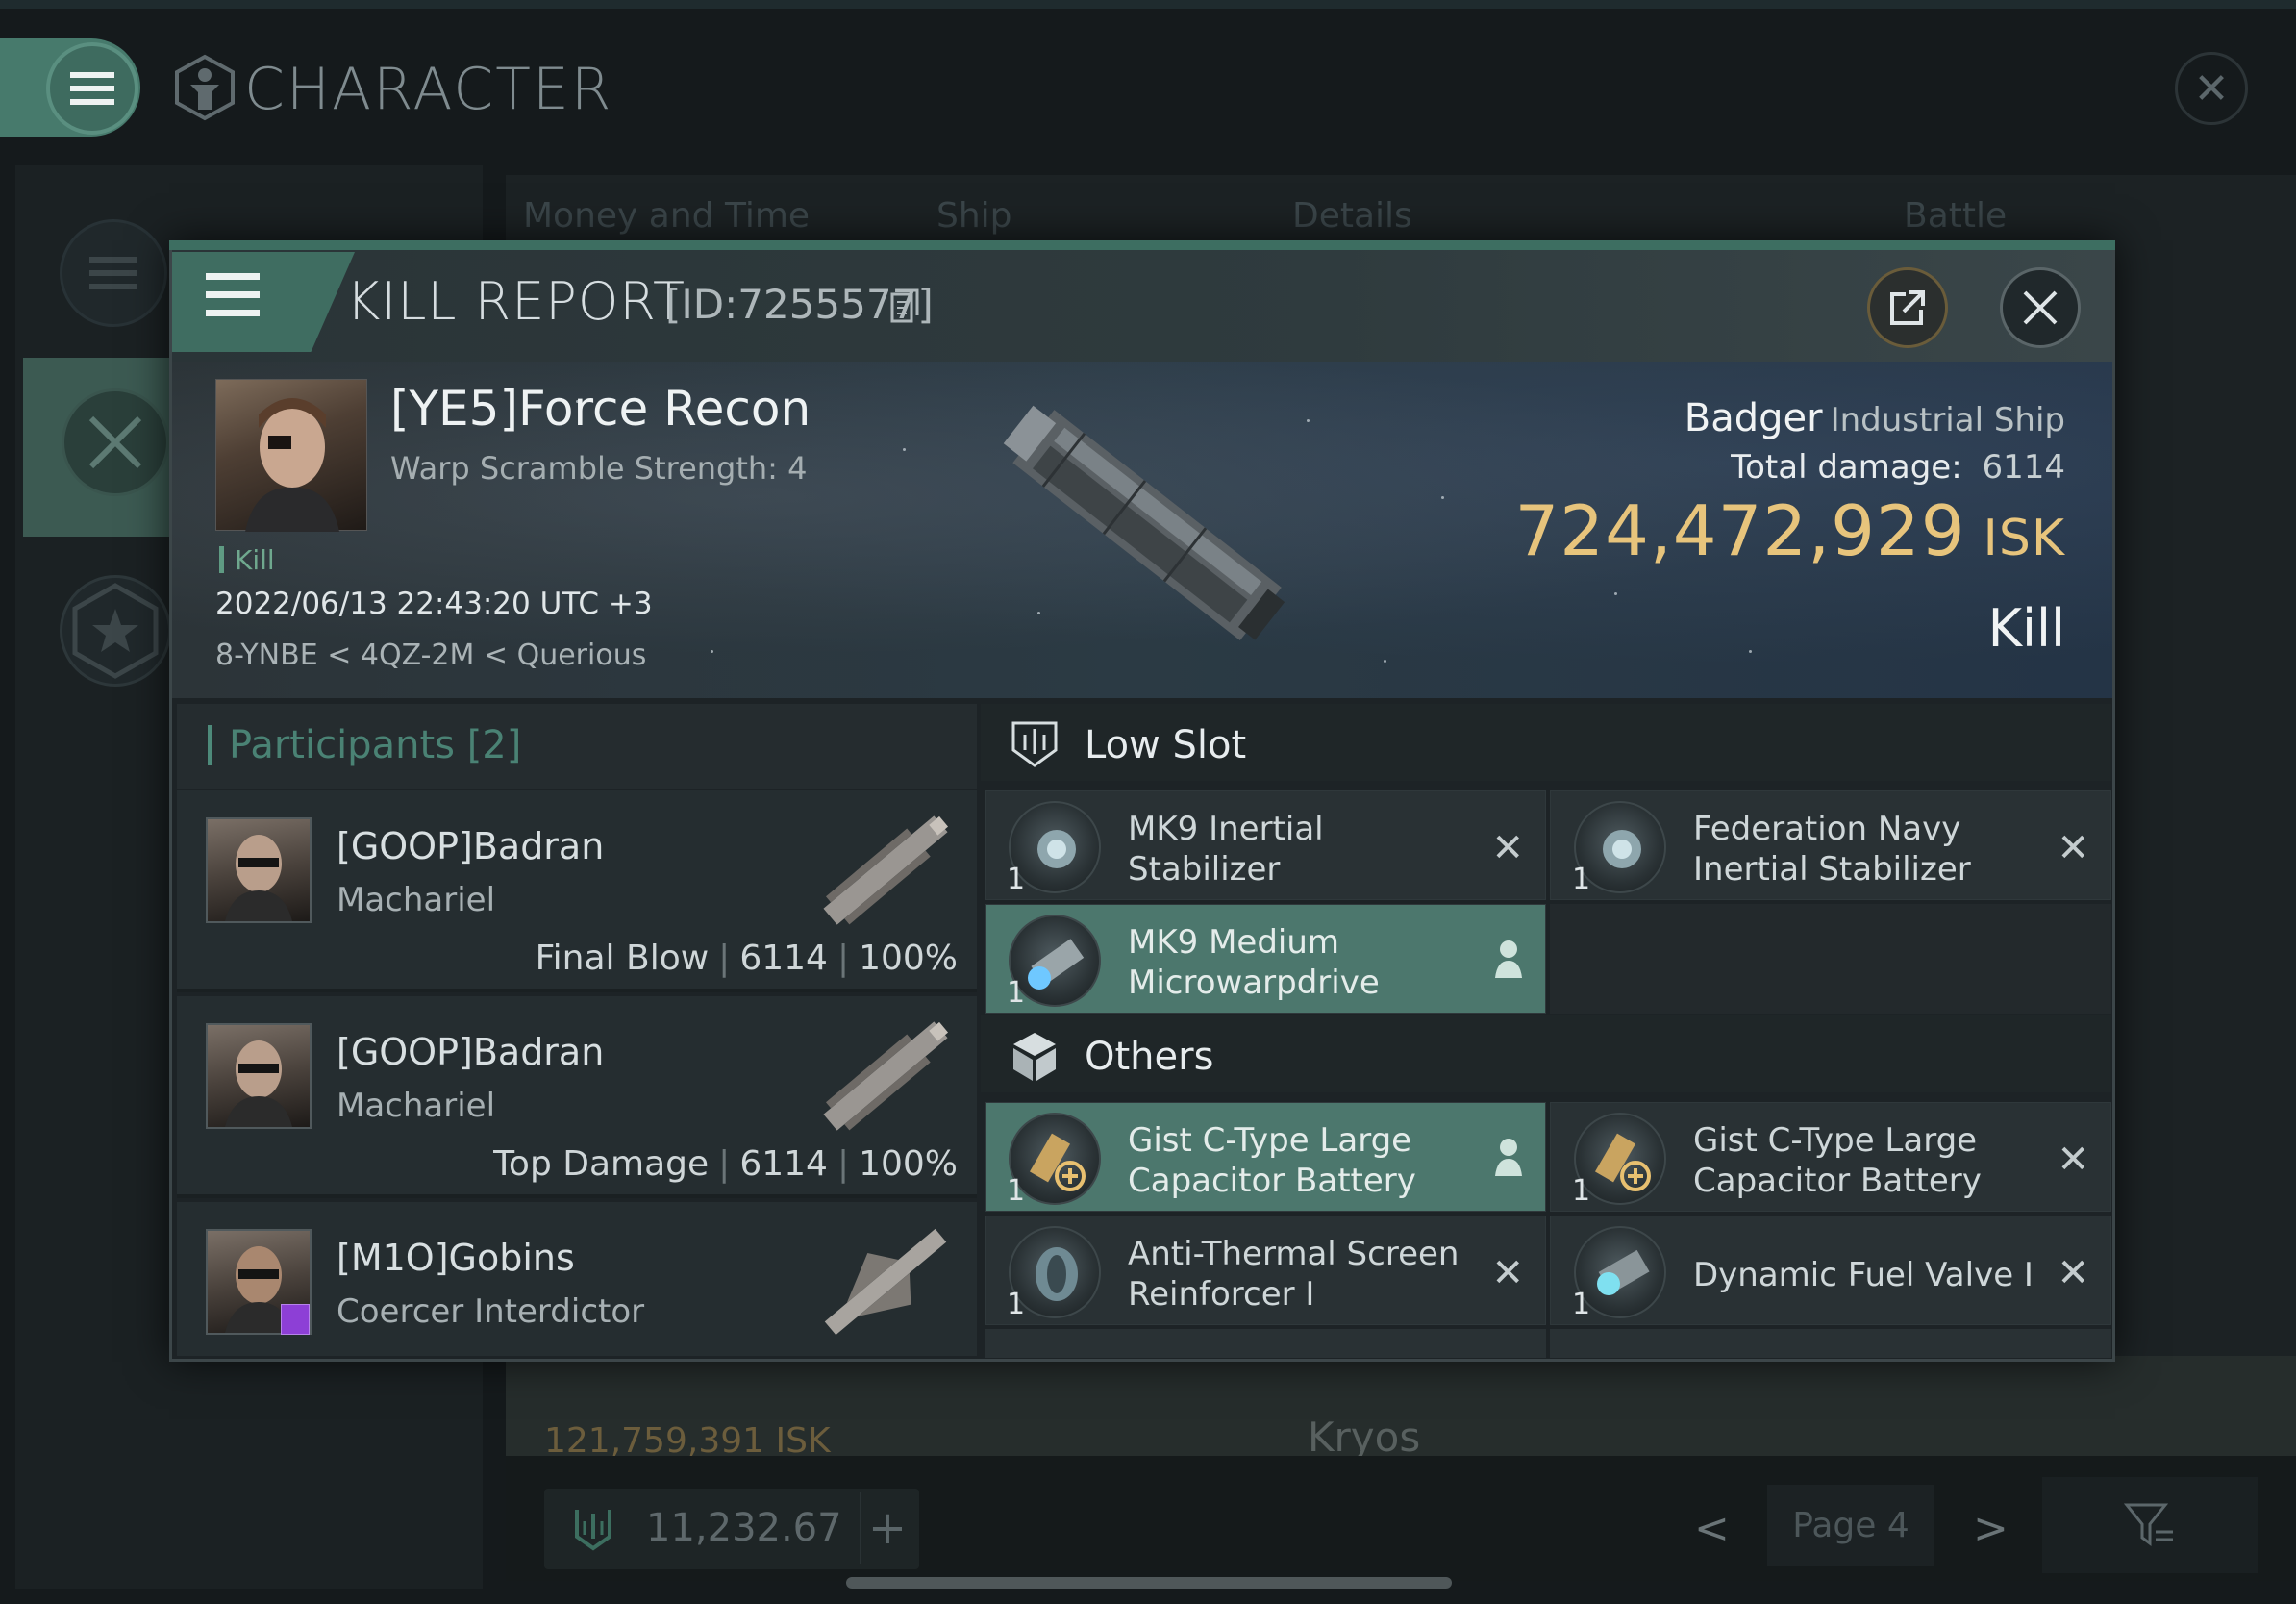 The width and height of the screenshot is (2296, 1604). I want to click on character-icon, so click(205, 87).